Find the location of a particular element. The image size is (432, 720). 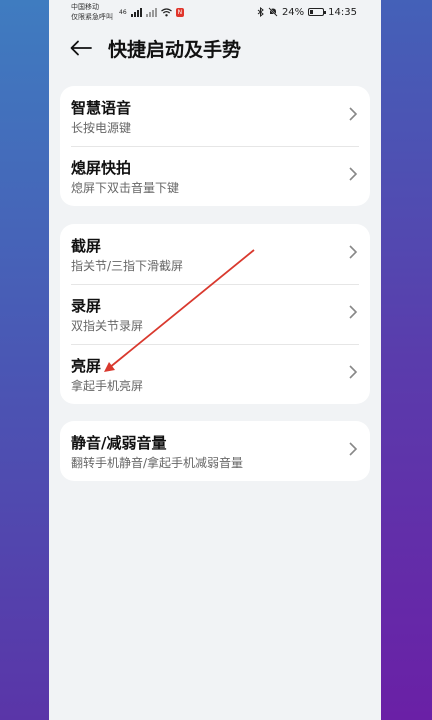

setting-item-screen-off-snapshot: 熄屏快拍 熄屏下双击音量下键 is located at coordinates (215, 176).